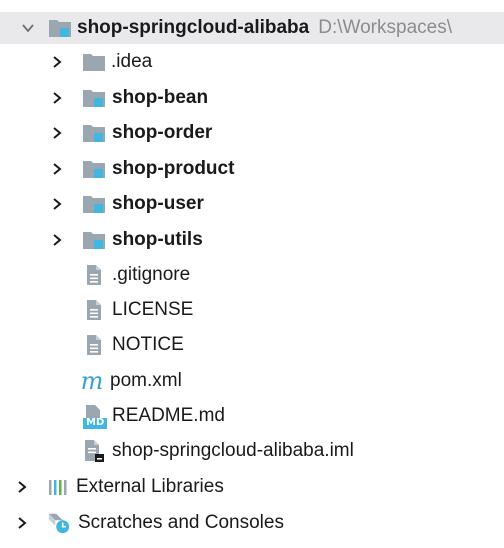 Image resolution: width=504 pixels, height=548 pixels. Describe the element at coordinates (193, 27) in the screenshot. I see `project-name: shop-springcloud-alibaba` at that location.